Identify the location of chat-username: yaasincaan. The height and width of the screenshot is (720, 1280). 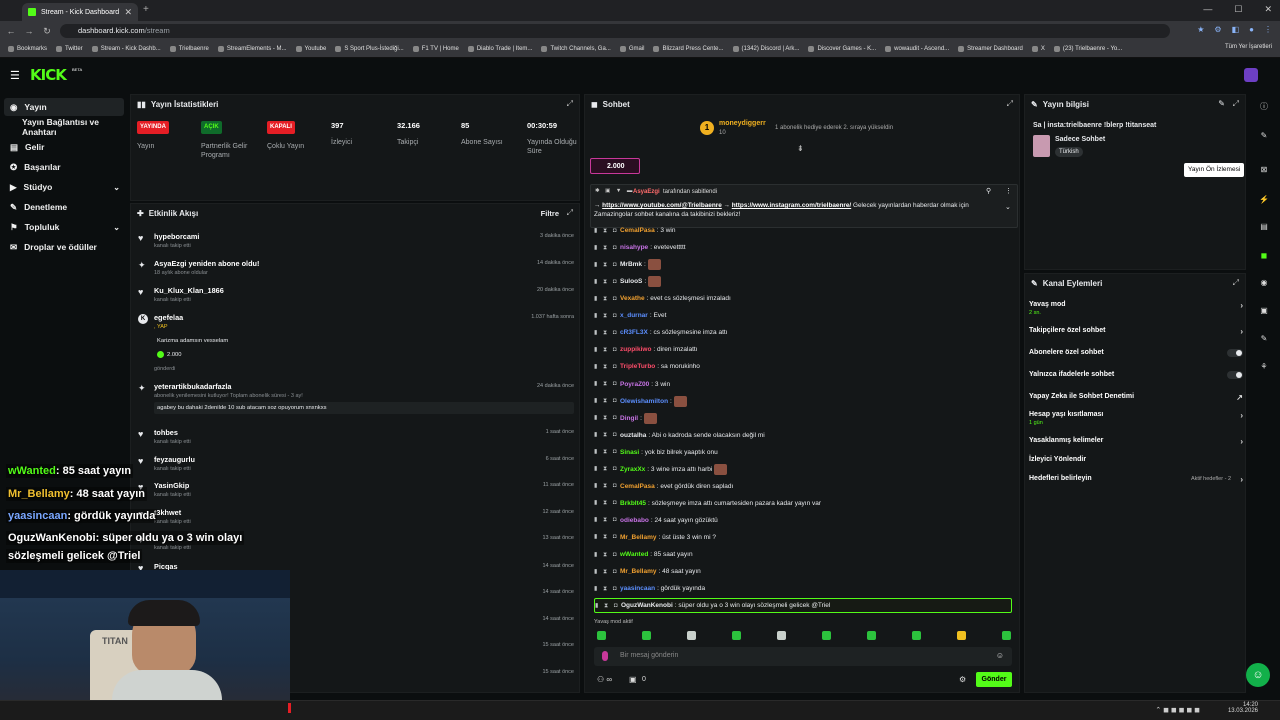
(637, 588).